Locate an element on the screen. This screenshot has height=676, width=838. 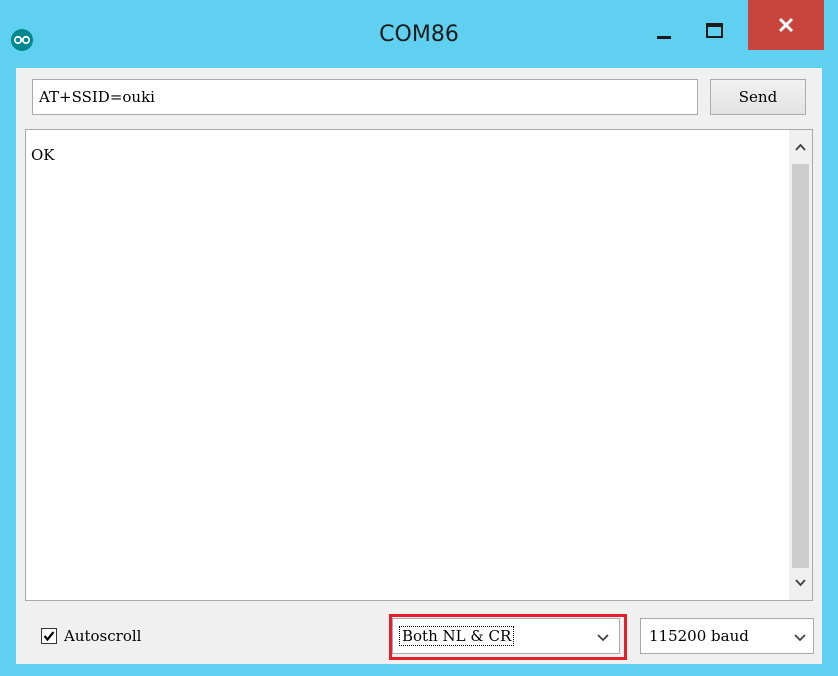
line-ending-value: Both NL & CR is located at coordinates (457, 636).